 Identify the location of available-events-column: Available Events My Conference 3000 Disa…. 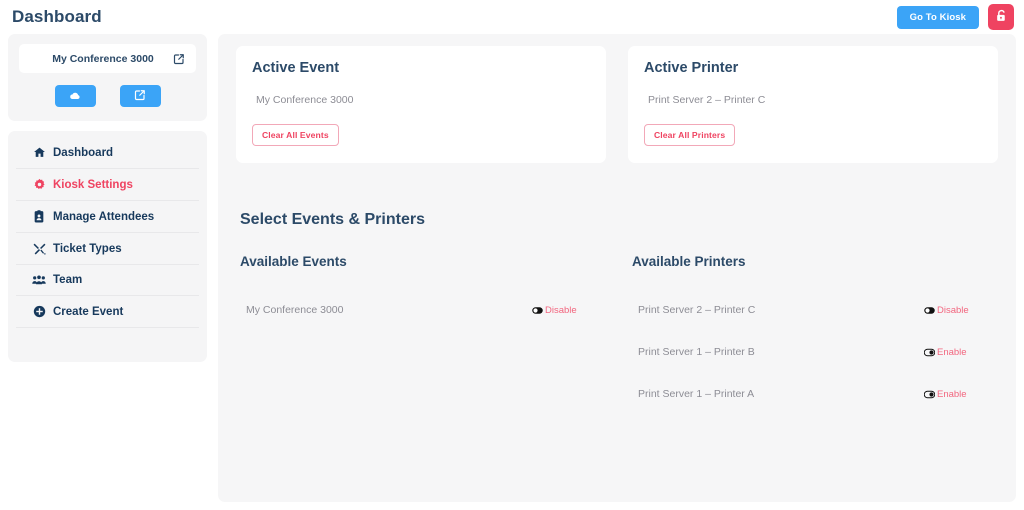
(421, 334).